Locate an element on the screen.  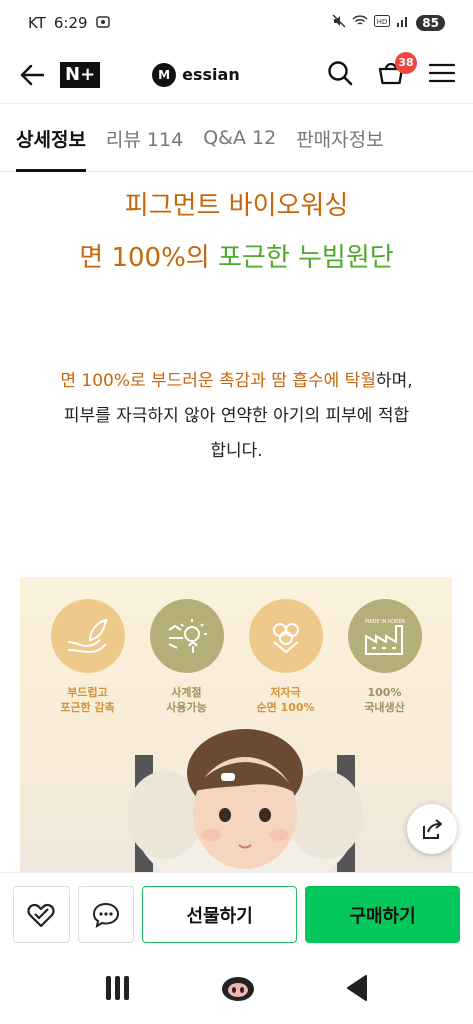
factory-icon: MADE IN KOREA is located at coordinates (384, 636).